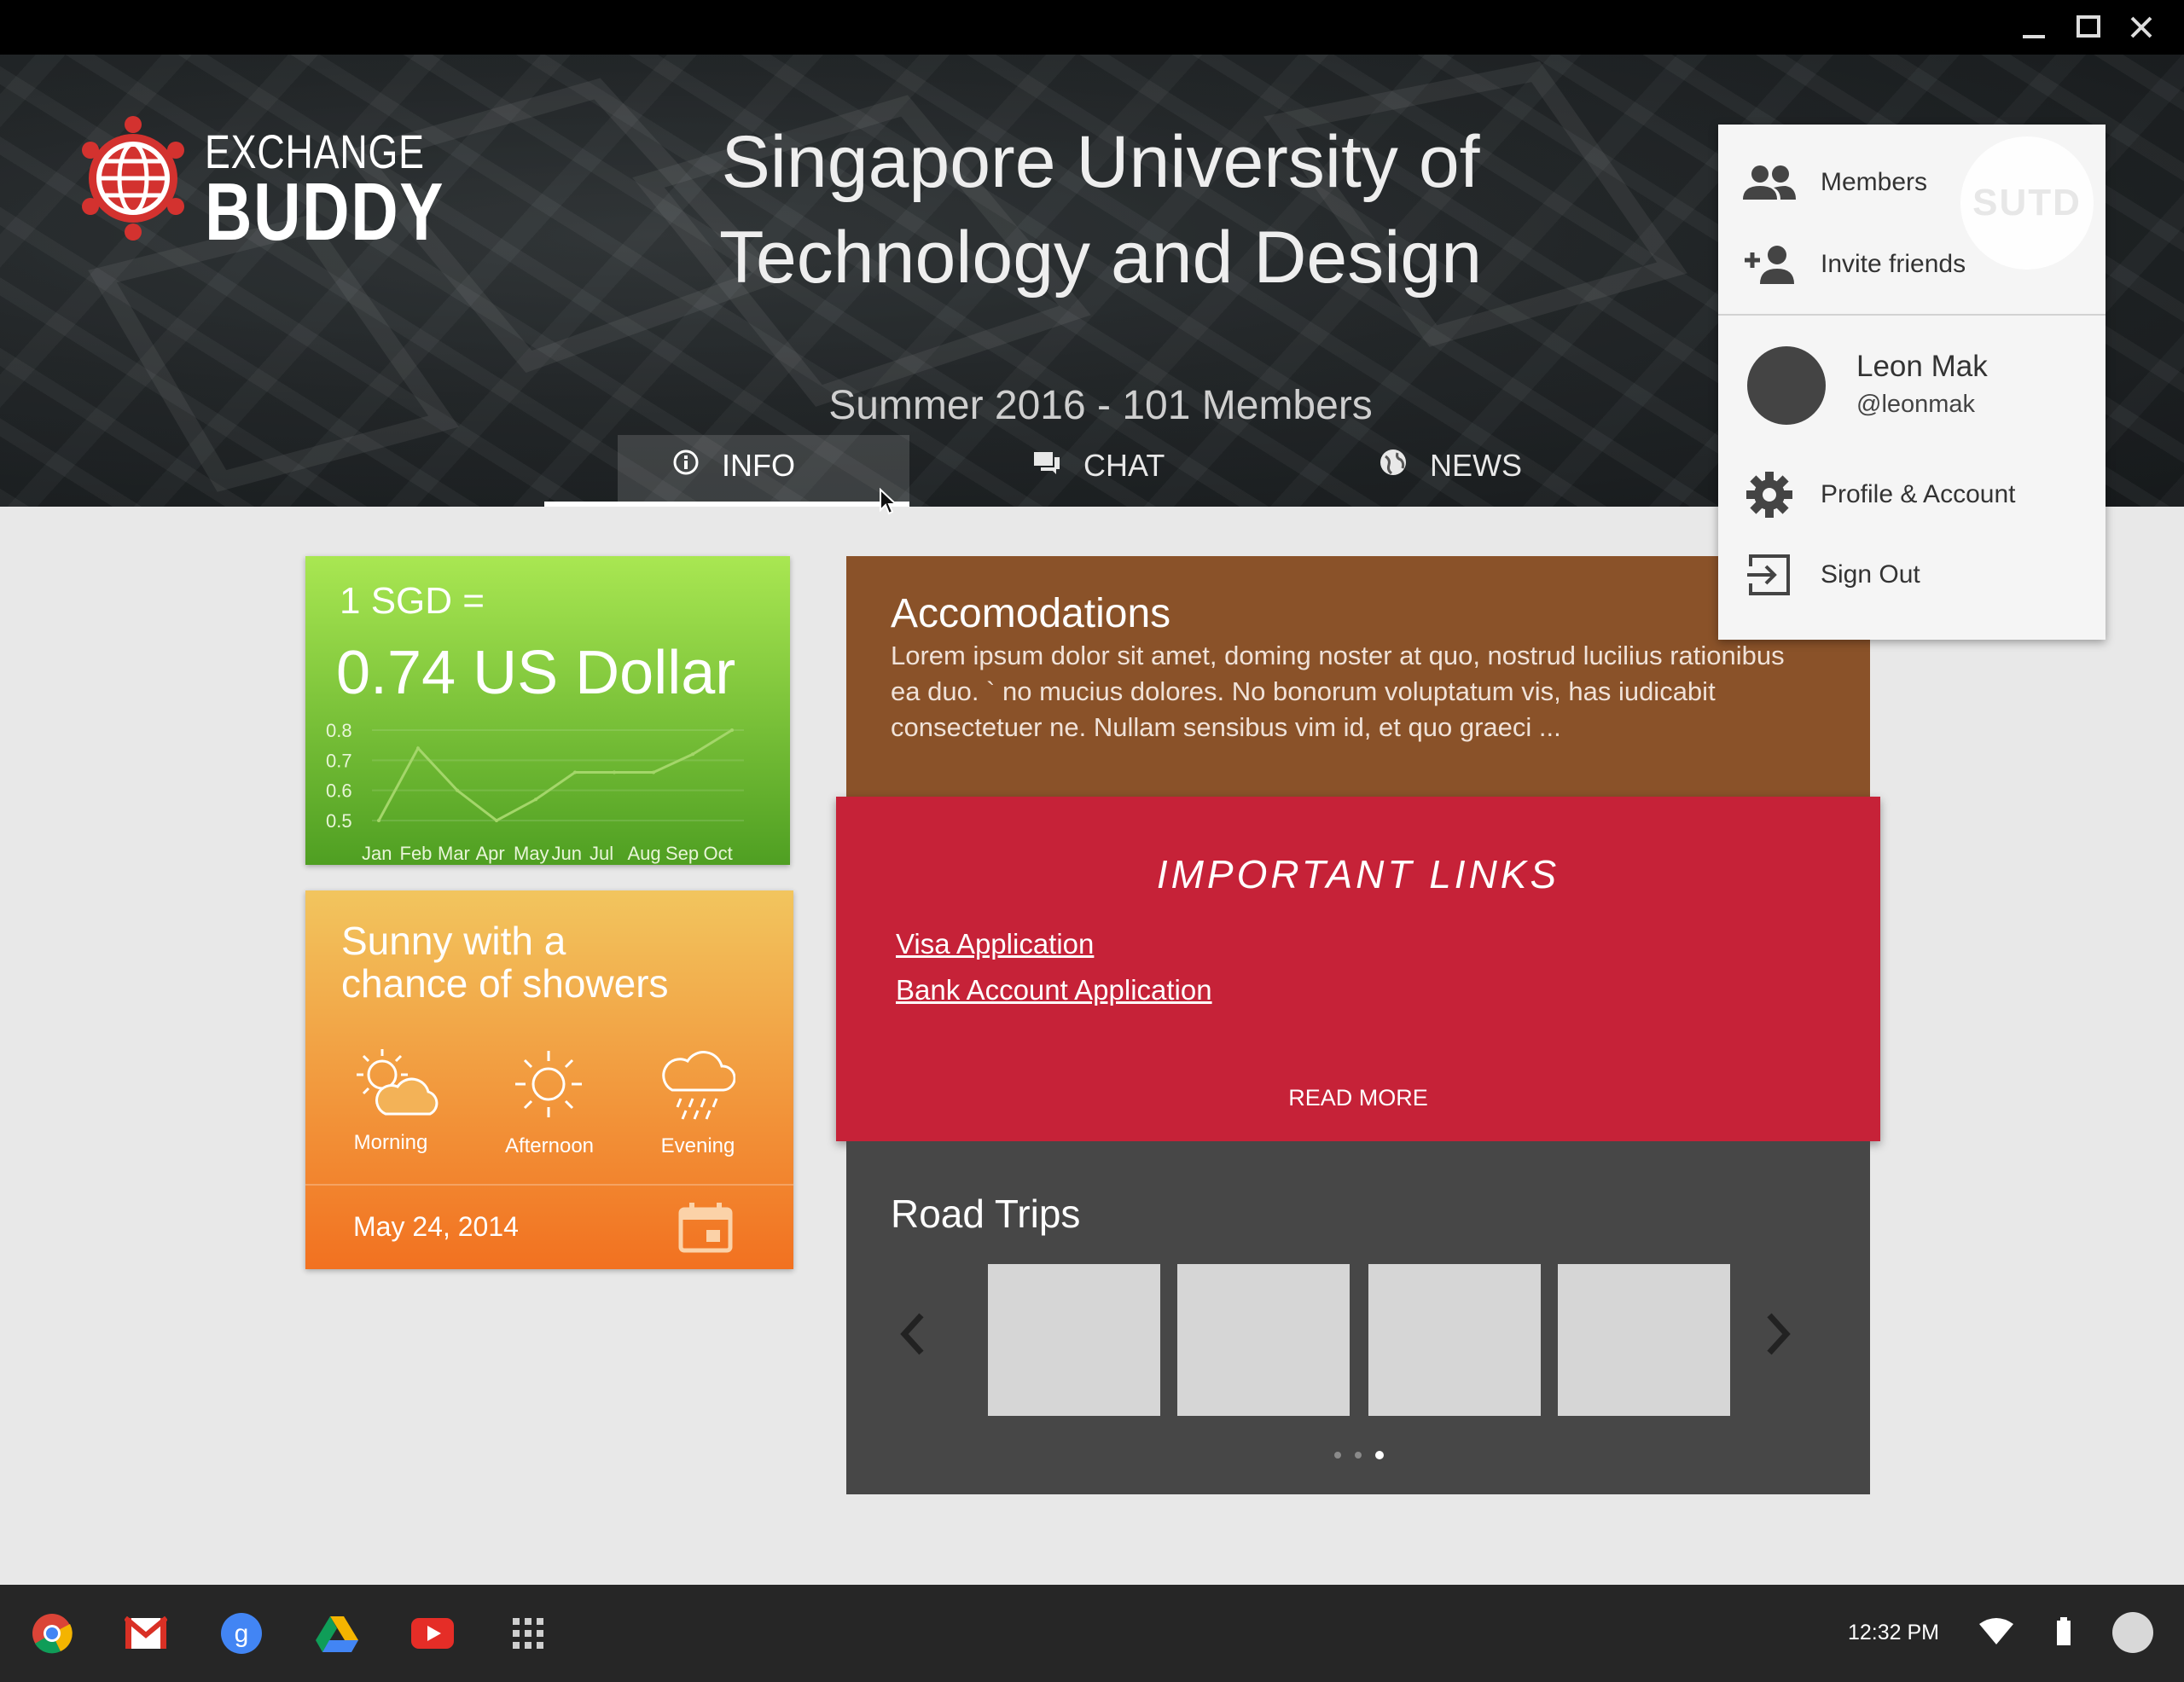  What do you see at coordinates (686, 466) in the screenshot?
I see `info-icon` at bounding box center [686, 466].